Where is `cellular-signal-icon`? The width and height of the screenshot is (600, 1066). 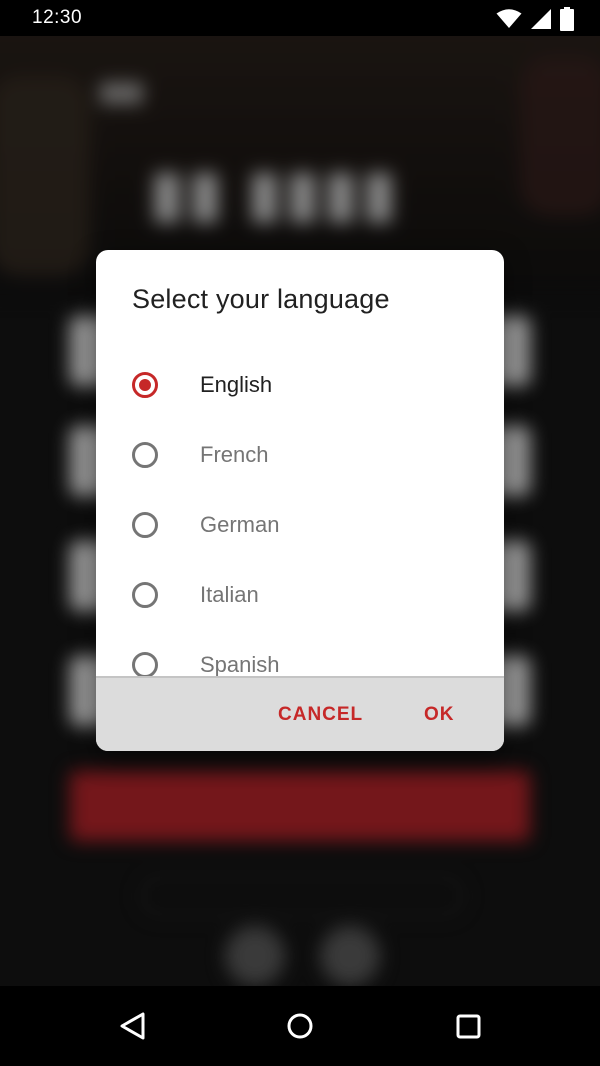
cellular-signal-icon is located at coordinates (541, 21).